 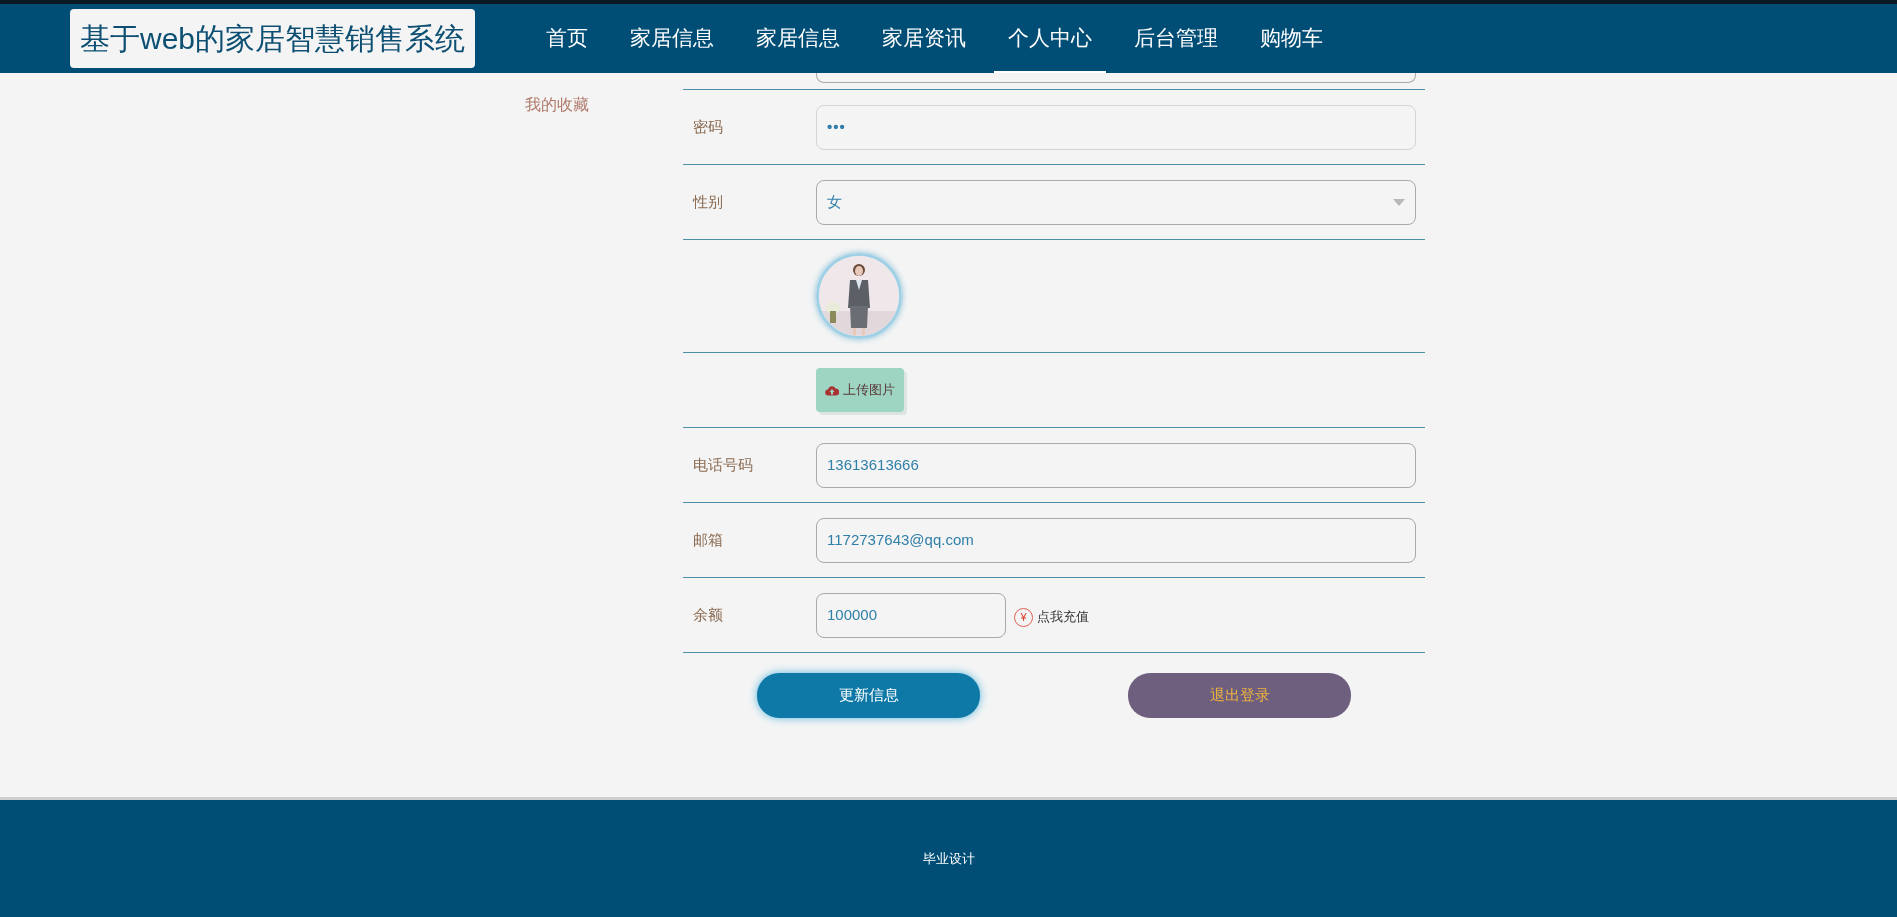 What do you see at coordinates (567, 38) in the screenshot?
I see `nav-link: 首页` at bounding box center [567, 38].